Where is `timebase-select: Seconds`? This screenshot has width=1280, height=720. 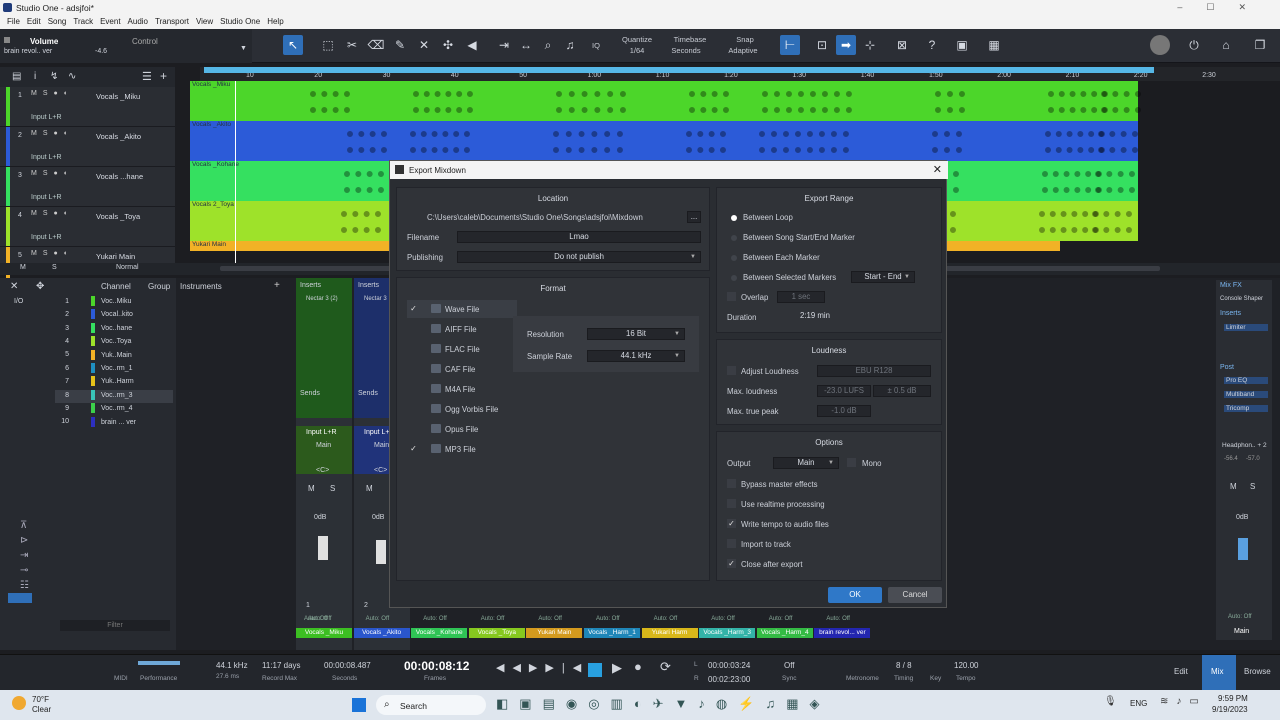 timebase-select: Seconds is located at coordinates (686, 50).